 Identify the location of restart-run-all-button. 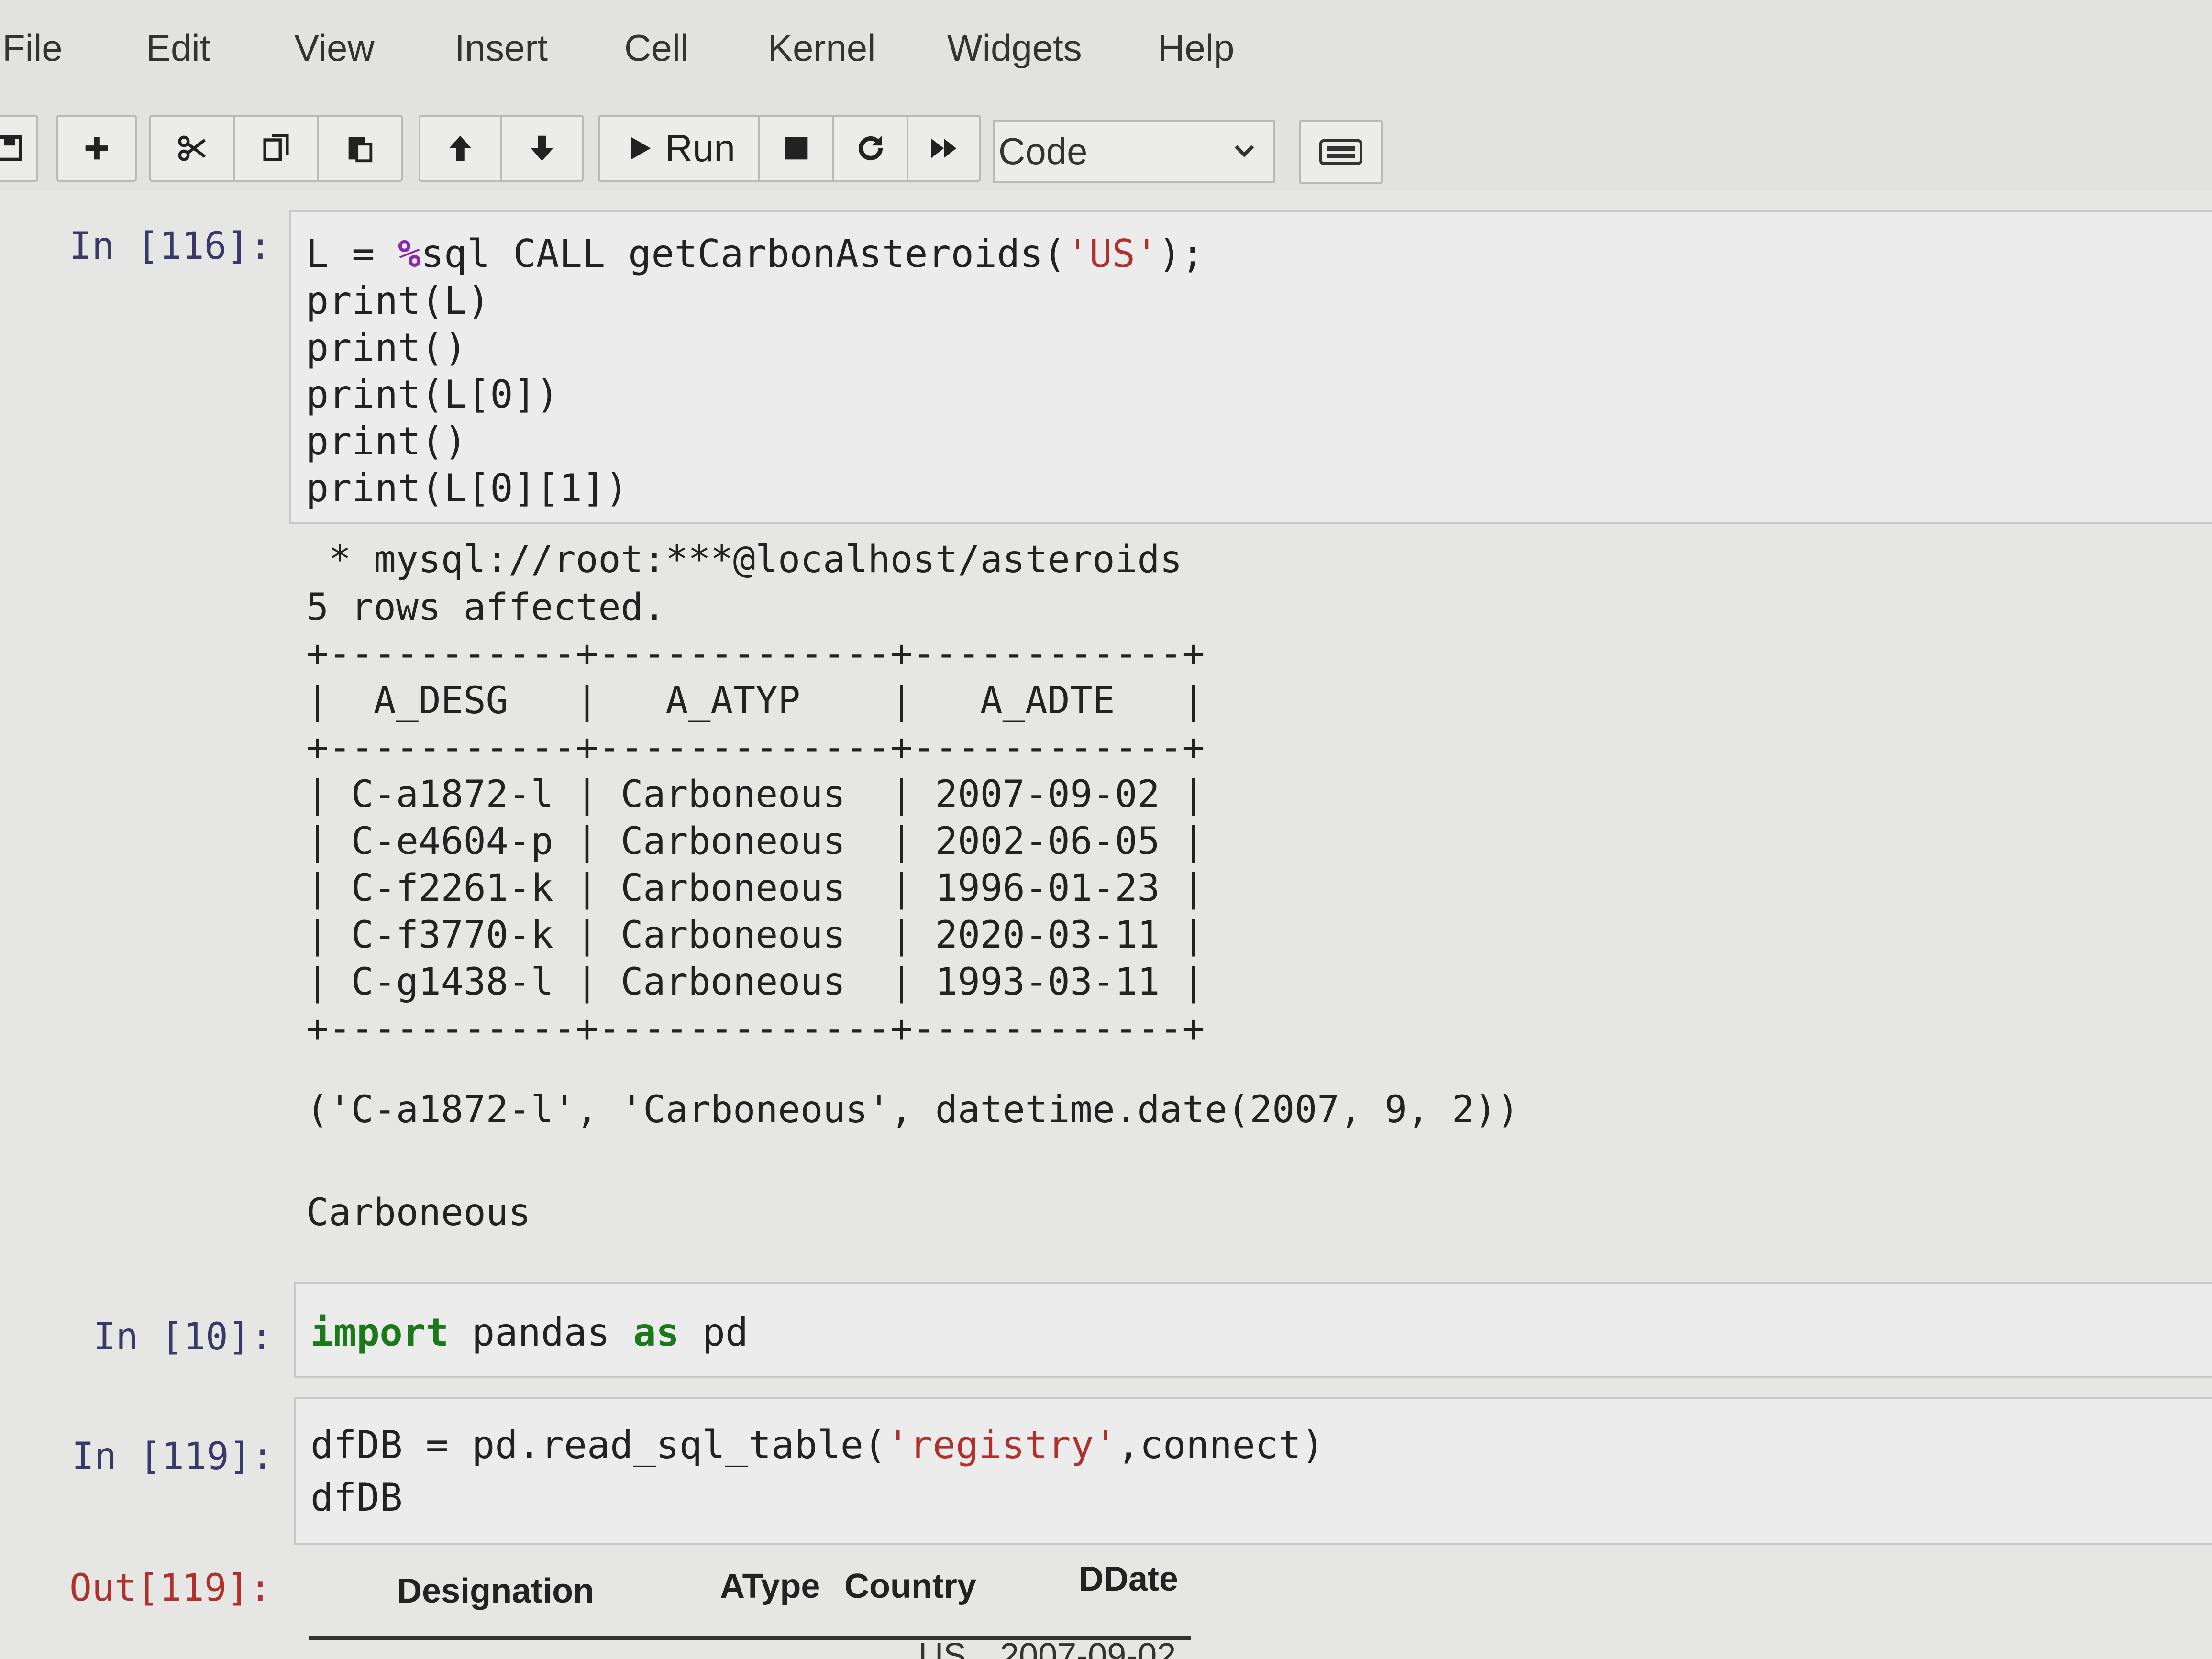
(943, 148).